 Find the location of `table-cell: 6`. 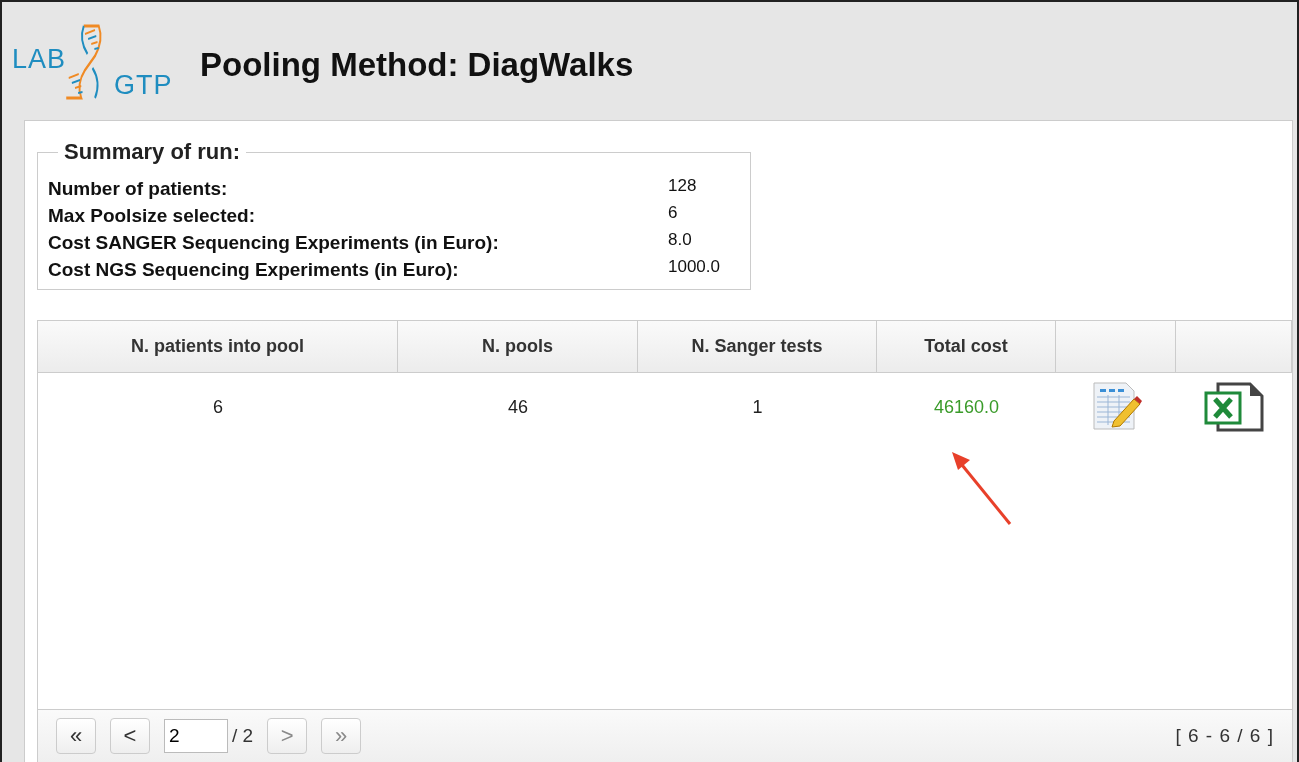

table-cell: 6 is located at coordinates (218, 407).